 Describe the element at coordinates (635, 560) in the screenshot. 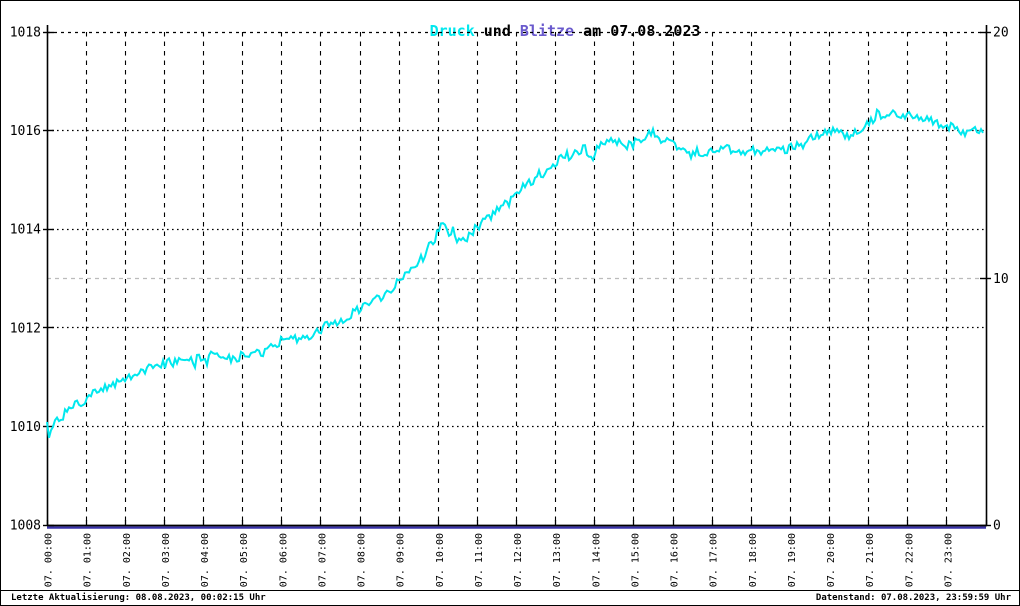

I see `x-tick-label: 07. 15:00` at that location.